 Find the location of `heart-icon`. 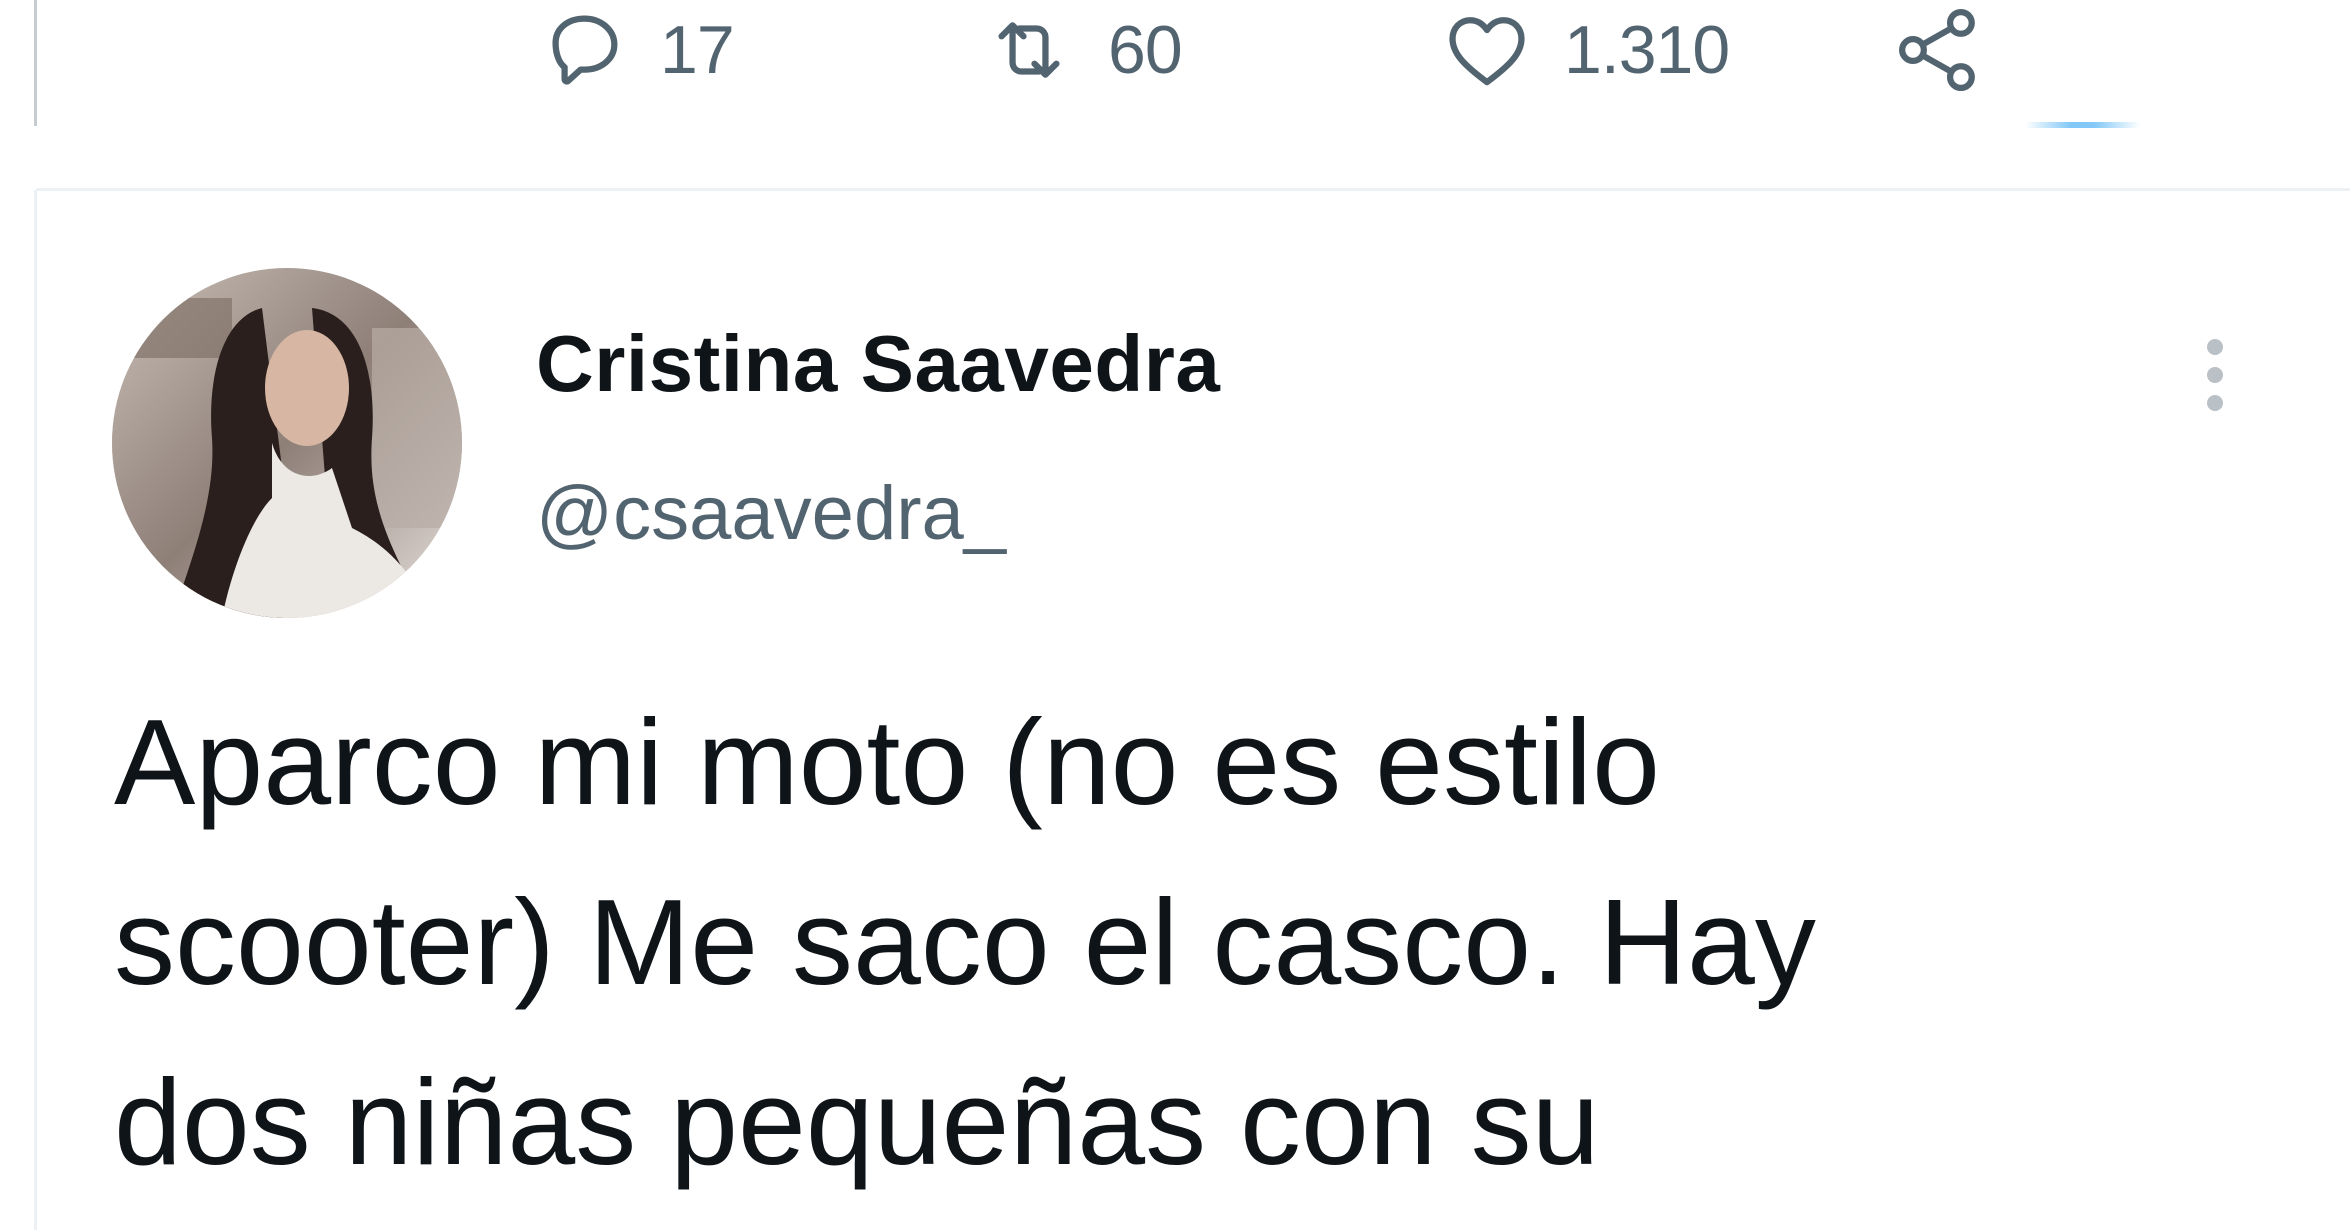

heart-icon is located at coordinates (1487, 50).